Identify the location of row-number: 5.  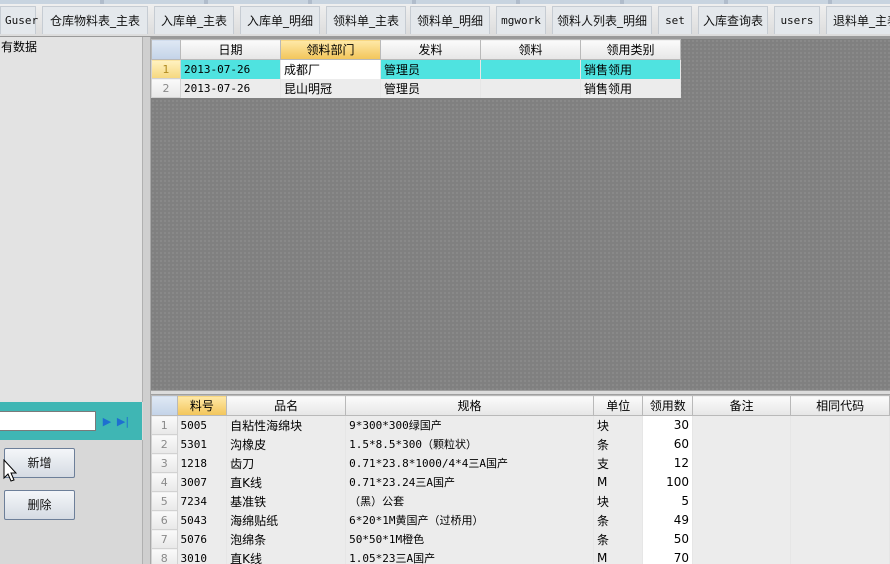
(164, 501).